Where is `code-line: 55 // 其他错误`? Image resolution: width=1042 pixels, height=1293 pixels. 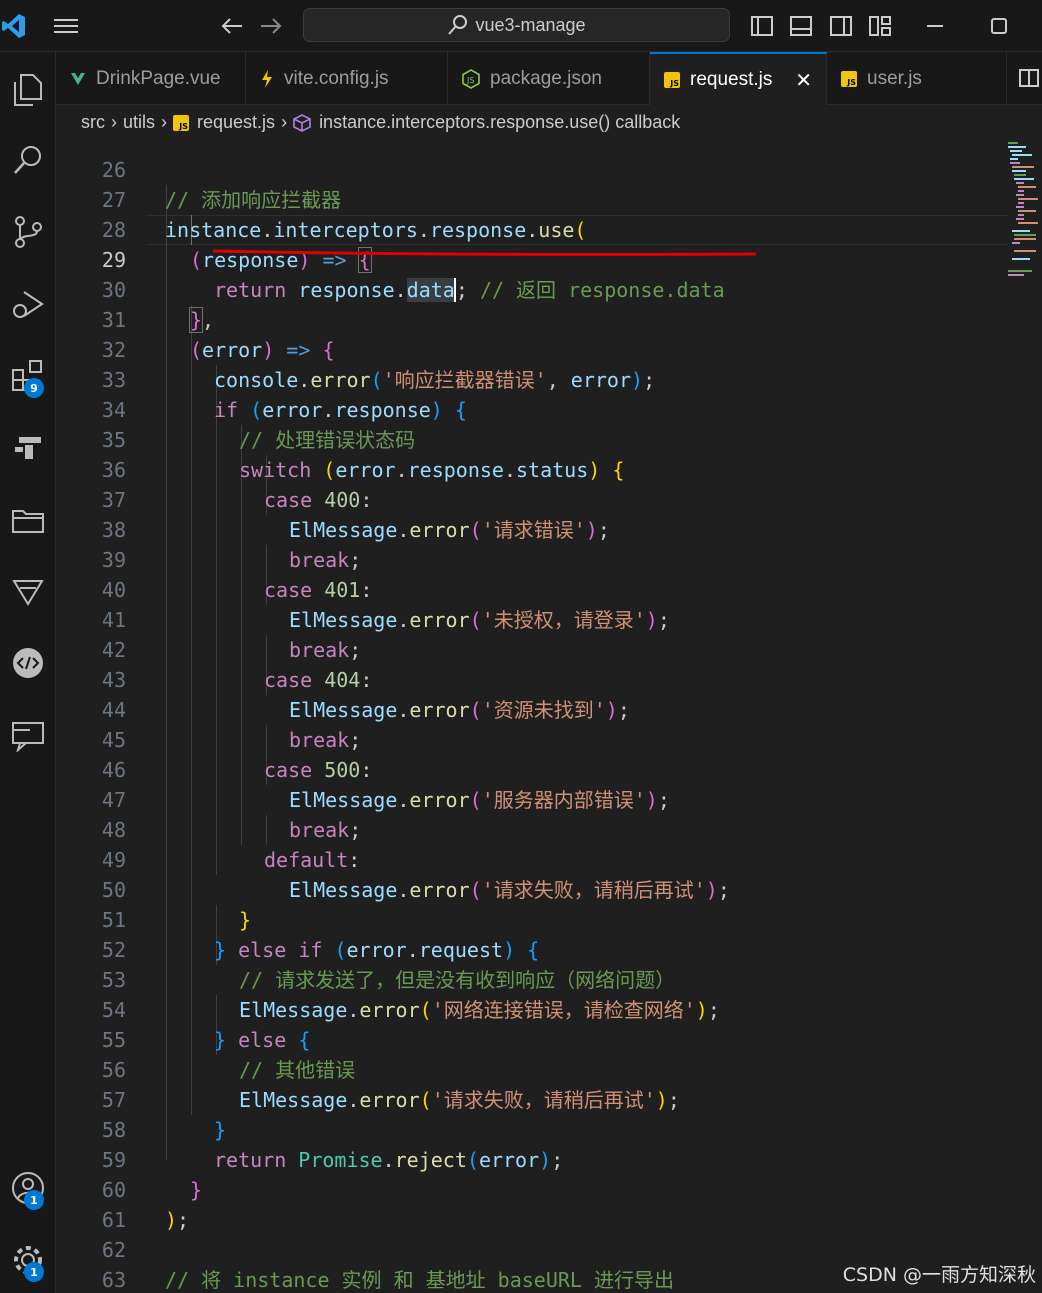 code-line: 55 // 其他错误 is located at coordinates (531, 1038).